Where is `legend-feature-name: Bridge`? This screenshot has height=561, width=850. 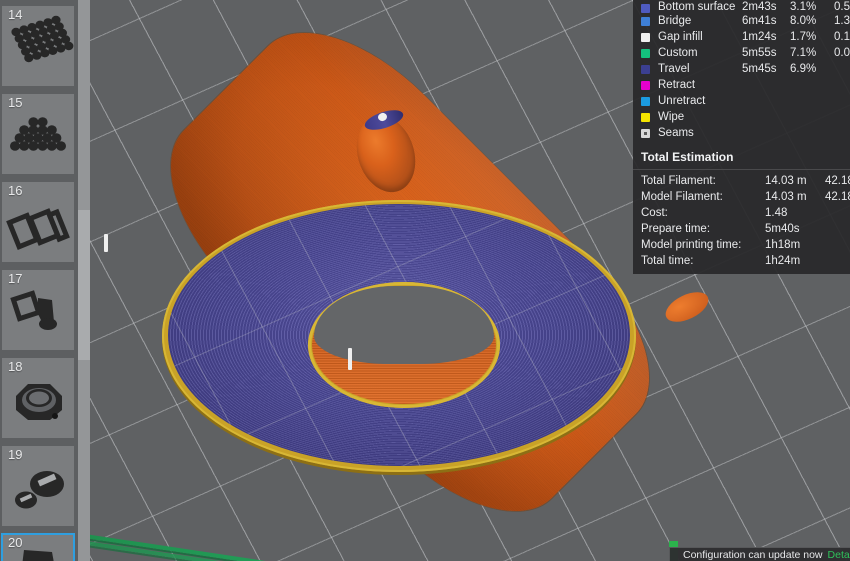 legend-feature-name: Bridge is located at coordinates (675, 21).